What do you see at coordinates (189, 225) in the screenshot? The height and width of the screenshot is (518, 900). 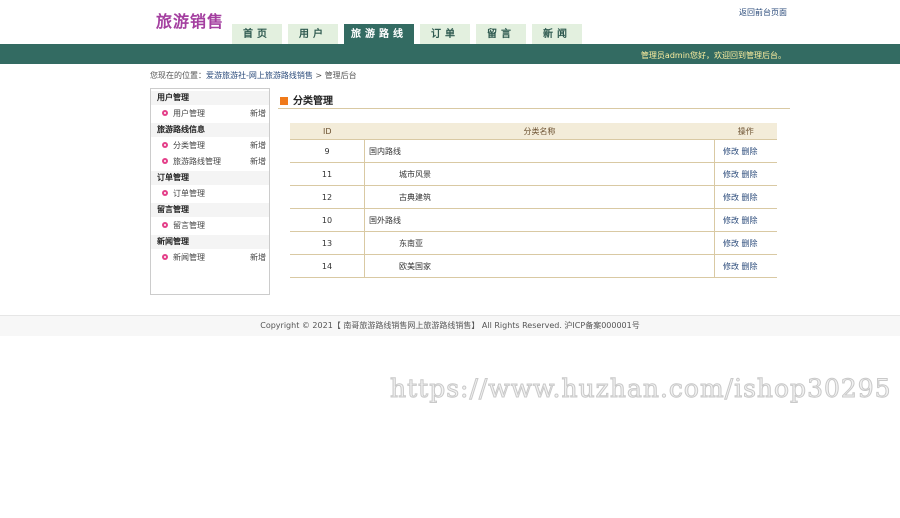 I see `sidebar-item-label: 留言管理` at bounding box center [189, 225].